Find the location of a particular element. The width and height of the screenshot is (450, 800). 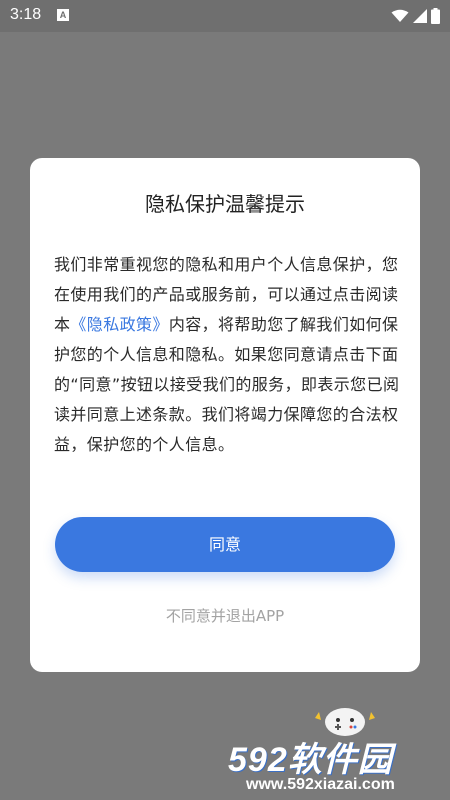

watermark: 592软件园 www.592xiazai.com is located at coordinates (339, 764).